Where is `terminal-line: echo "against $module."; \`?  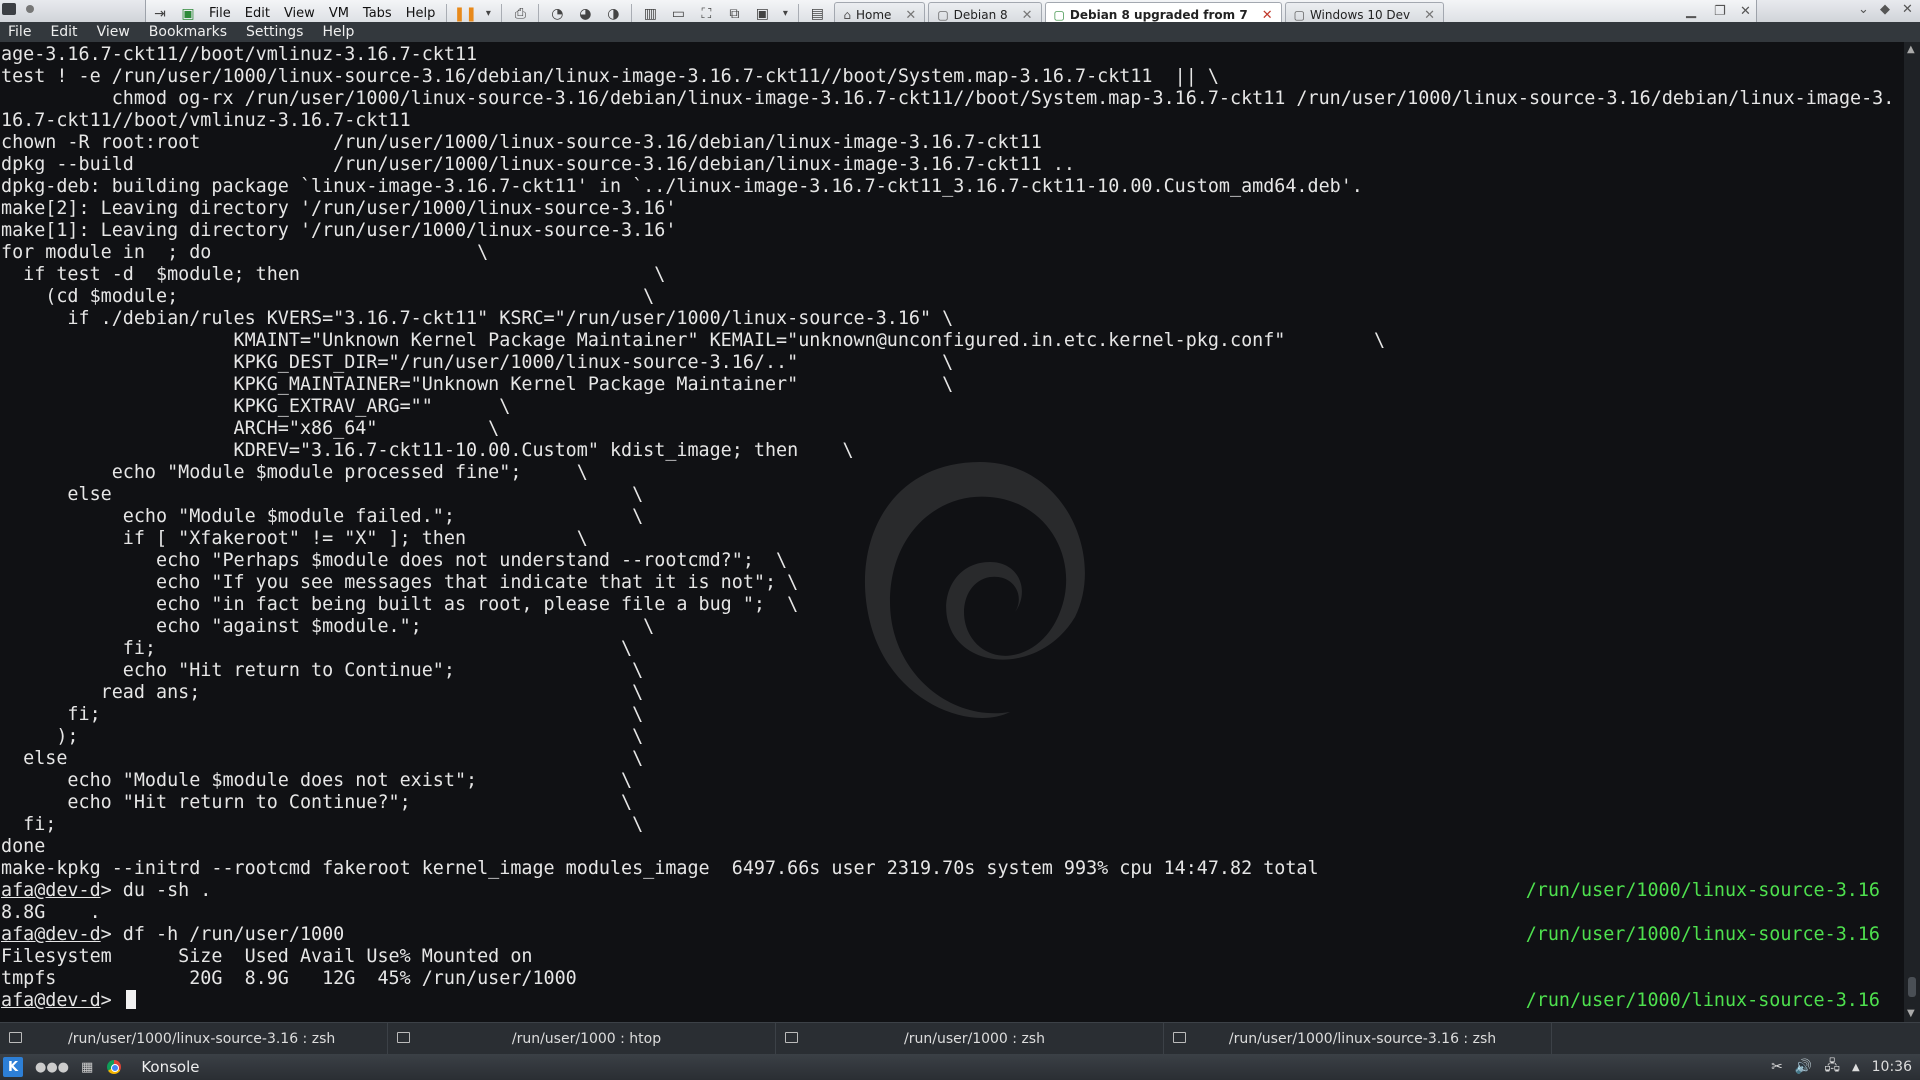 terminal-line: echo "against $module."; \ is located at coordinates (328, 626).